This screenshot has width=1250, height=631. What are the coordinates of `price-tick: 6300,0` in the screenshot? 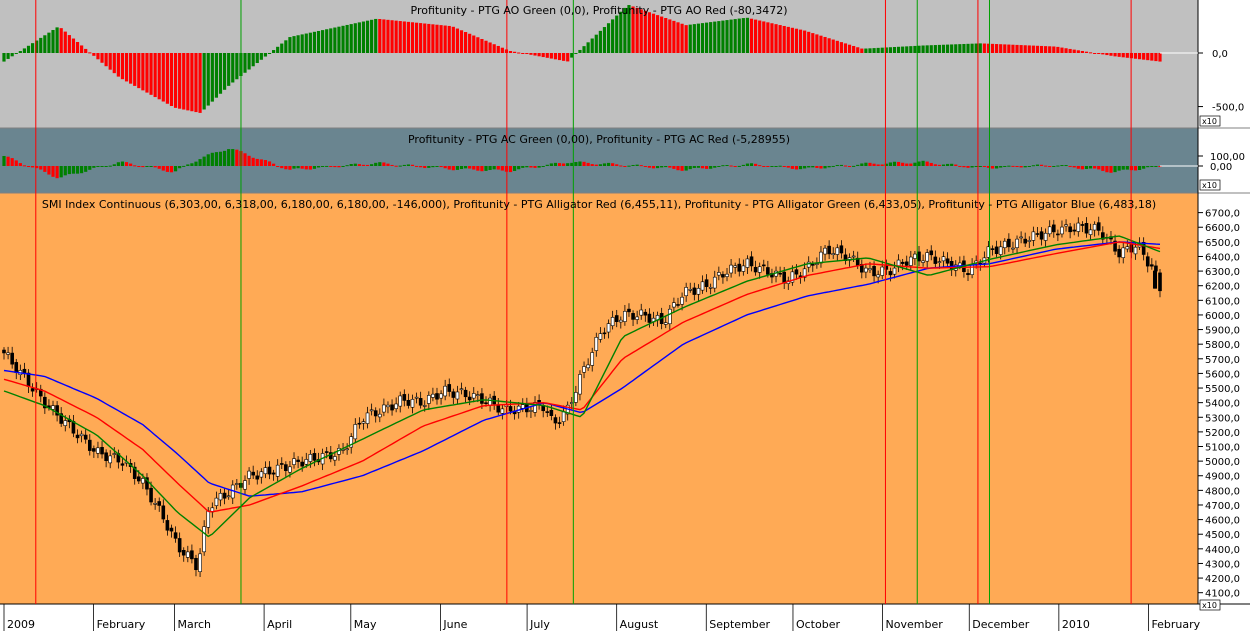 It's located at (1222, 272).